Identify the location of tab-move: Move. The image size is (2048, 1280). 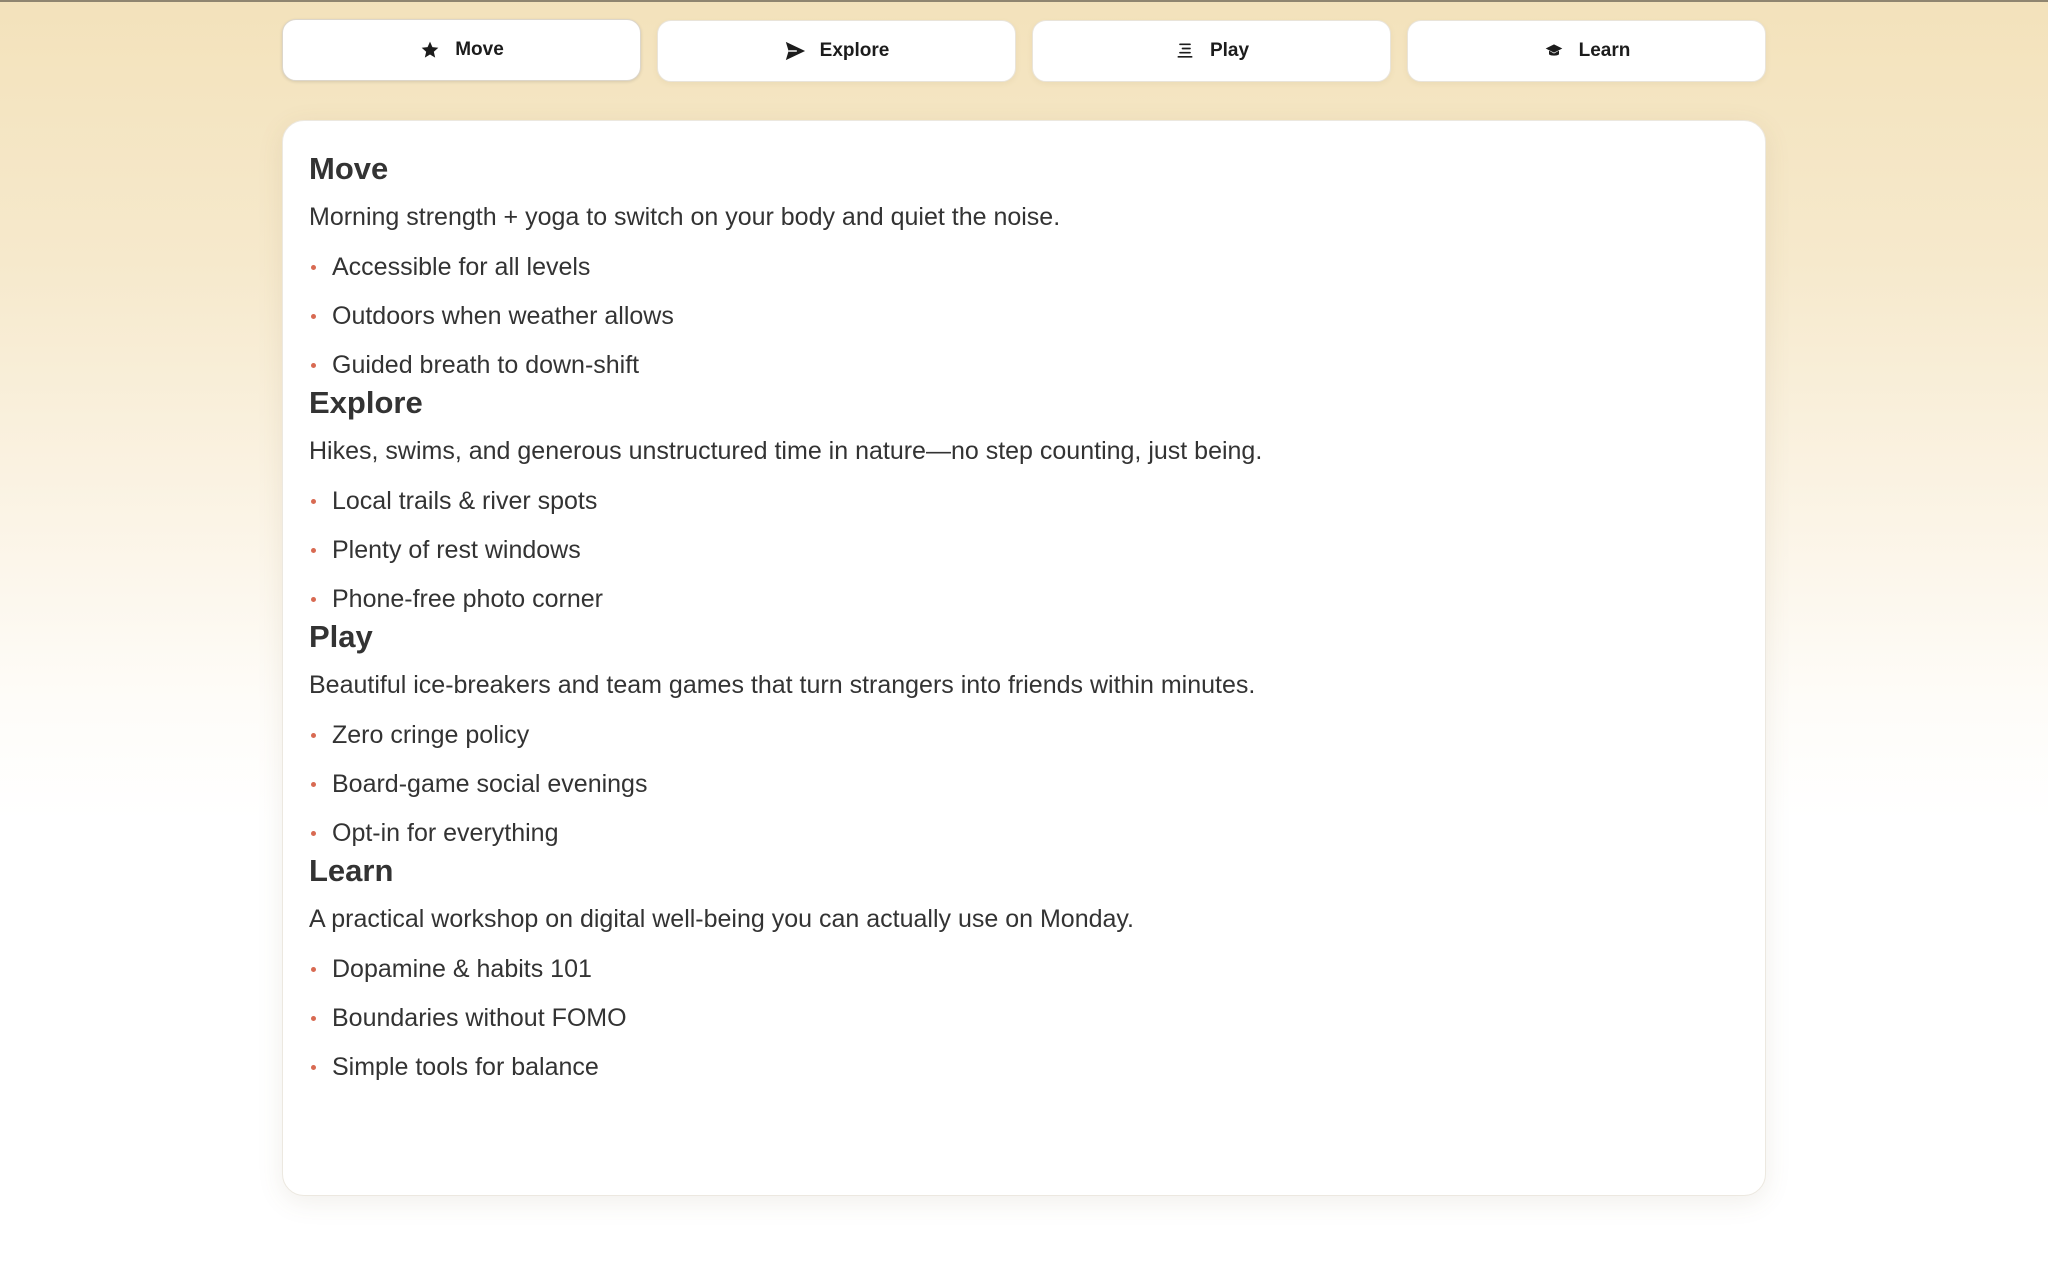
(461, 50).